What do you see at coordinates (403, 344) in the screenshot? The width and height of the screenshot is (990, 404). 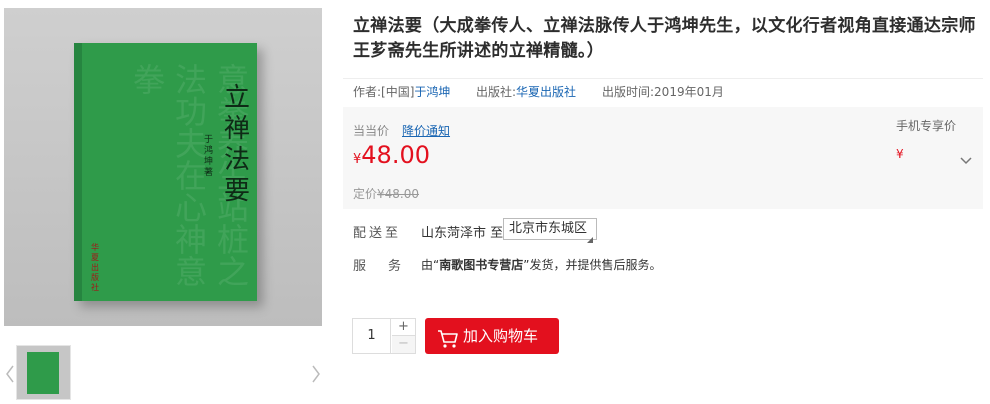 I see `quantity-minus-button: −` at bounding box center [403, 344].